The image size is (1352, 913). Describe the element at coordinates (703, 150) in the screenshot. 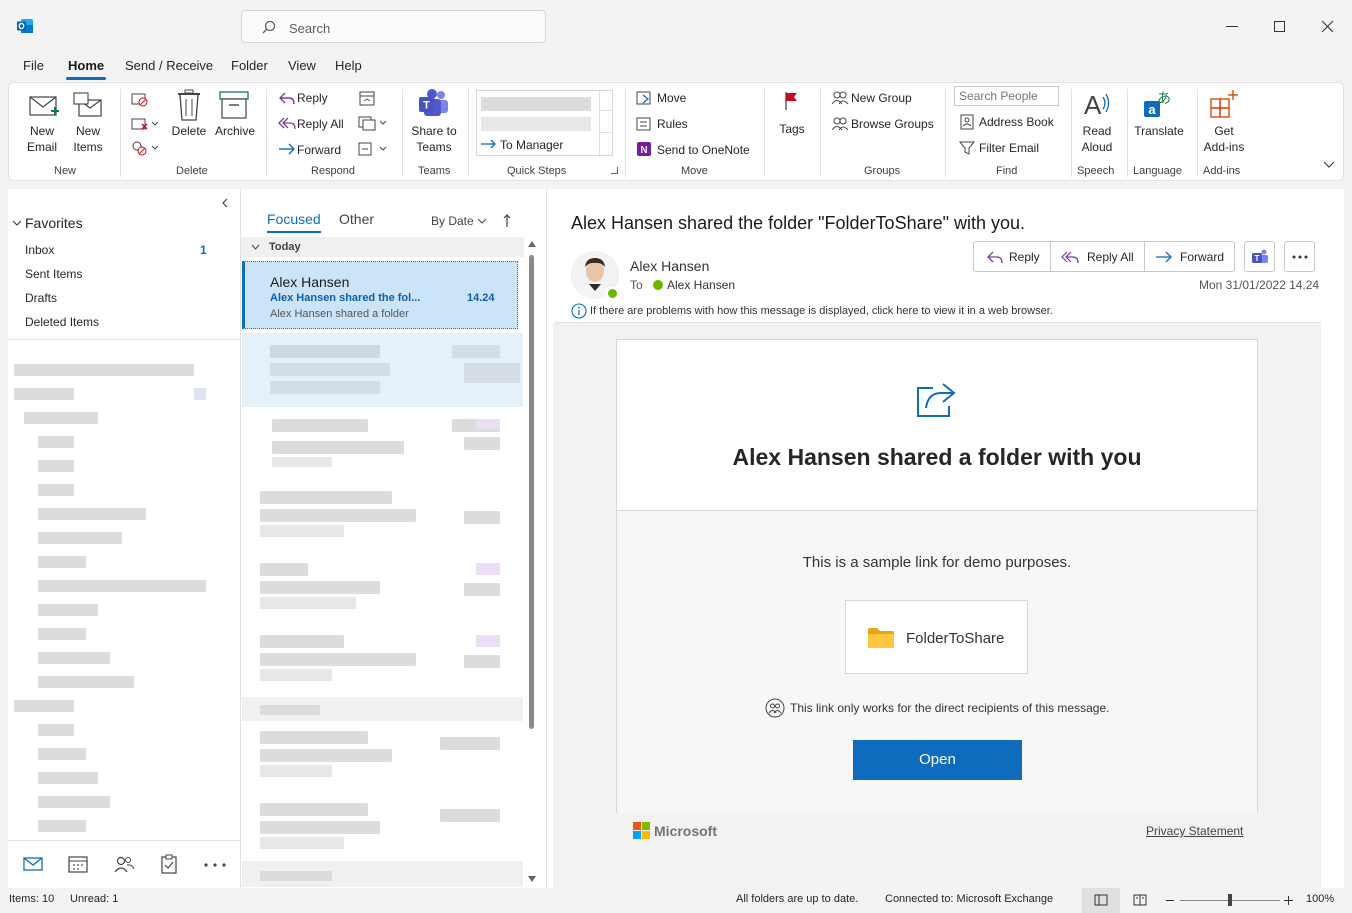

I see `send-to-onenote-button: Send to OneNote` at that location.